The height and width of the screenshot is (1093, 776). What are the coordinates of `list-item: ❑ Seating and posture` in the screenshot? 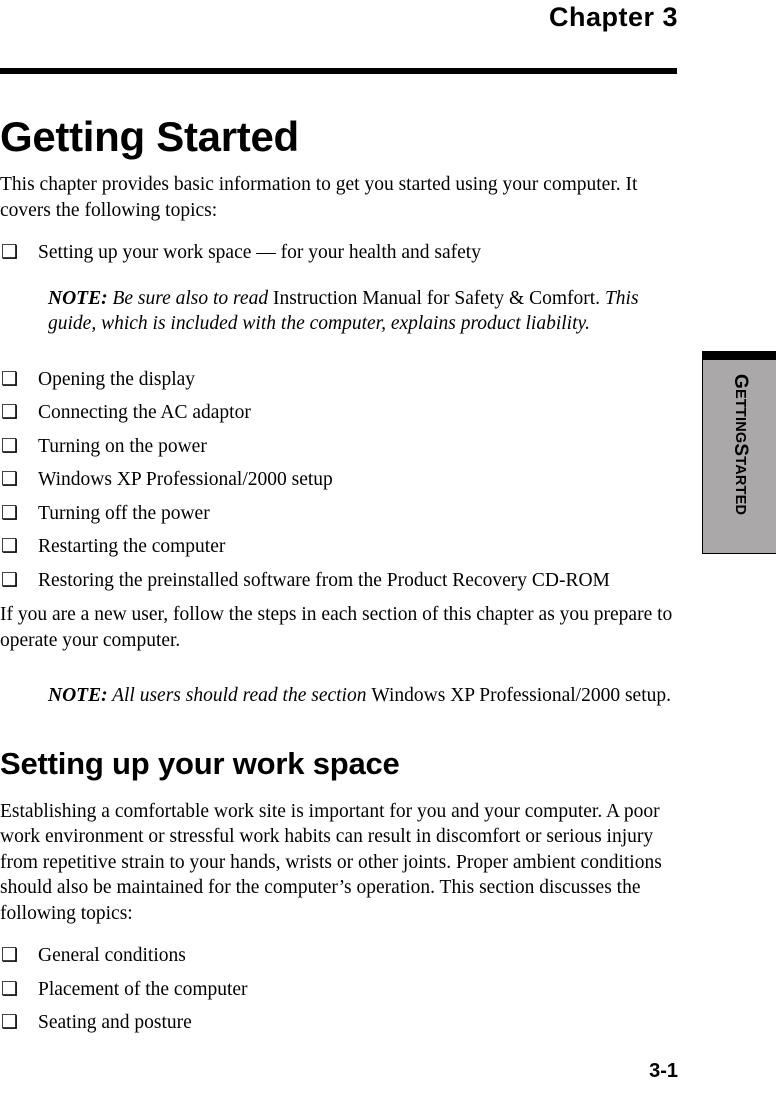 It's located at (339, 1023).